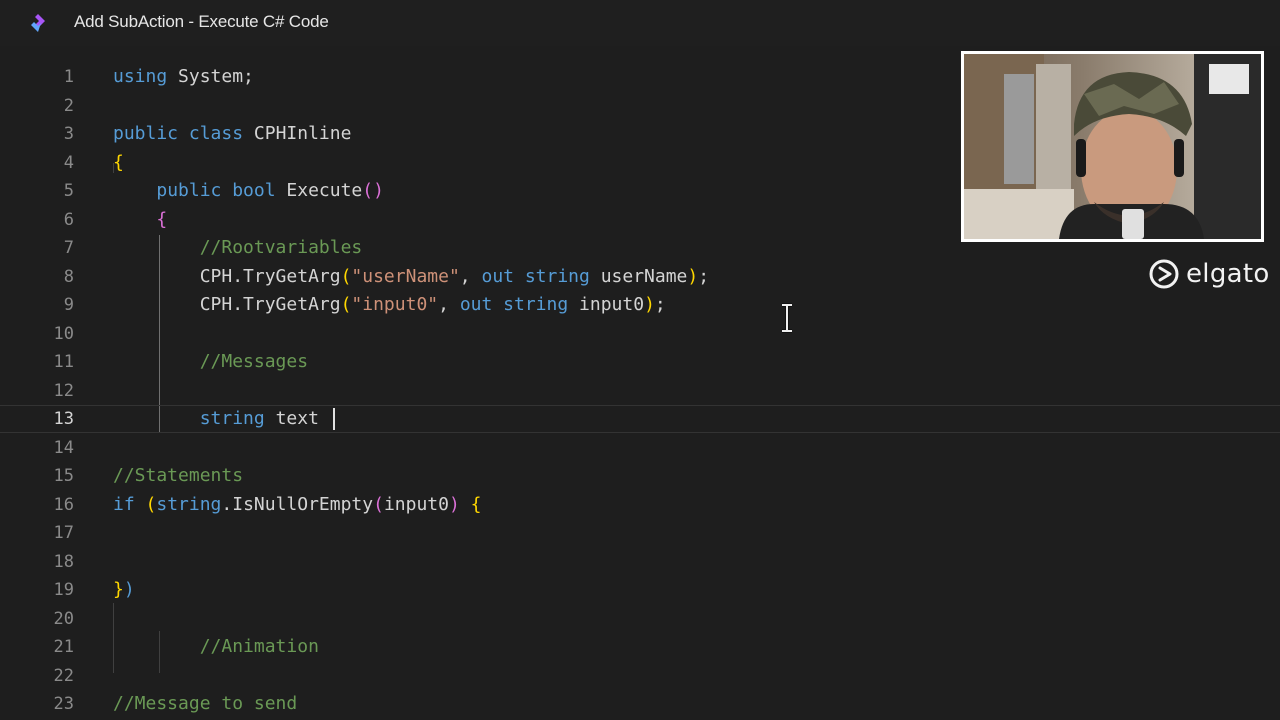 The width and height of the screenshot is (1280, 720). Describe the element at coordinates (640, 23) in the screenshot. I see `title-bar: Add SubAction - Execute C# Code` at that location.